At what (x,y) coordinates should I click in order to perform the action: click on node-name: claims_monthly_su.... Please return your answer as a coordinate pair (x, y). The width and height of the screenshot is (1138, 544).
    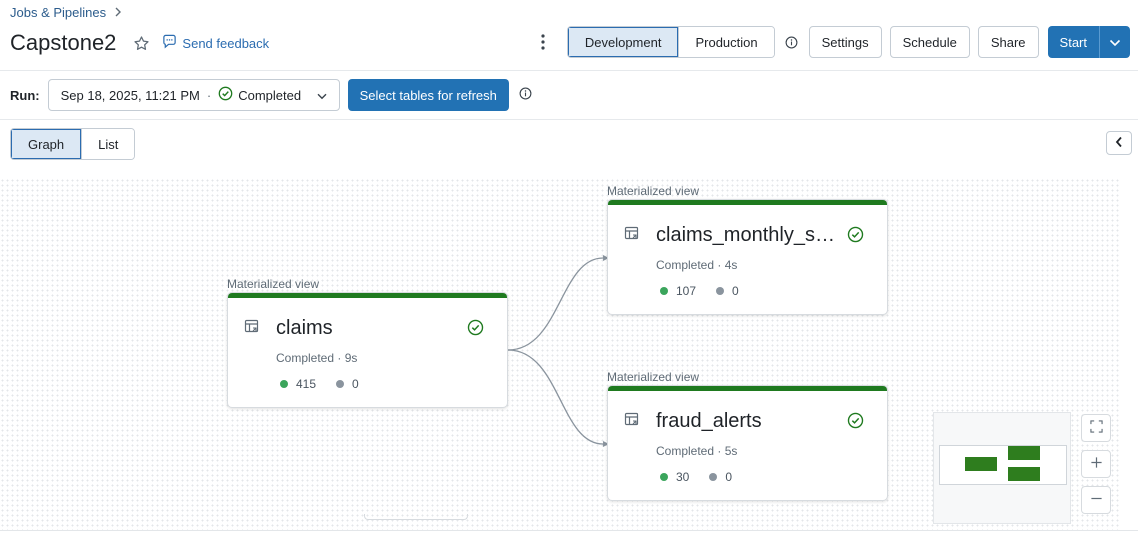
    Looking at the image, I should click on (748, 235).